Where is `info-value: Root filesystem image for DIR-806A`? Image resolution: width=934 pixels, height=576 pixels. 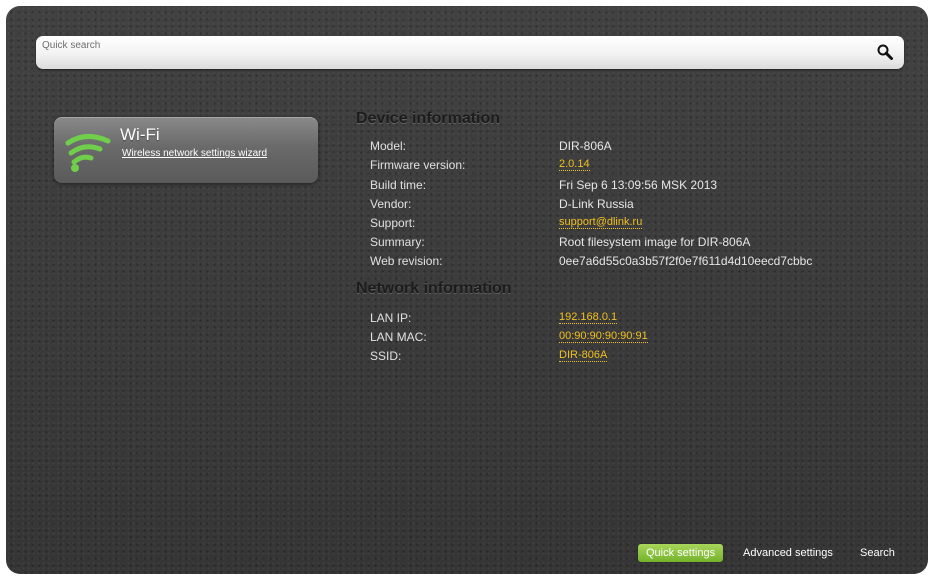
info-value: Root filesystem image for DIR-806A is located at coordinates (655, 242).